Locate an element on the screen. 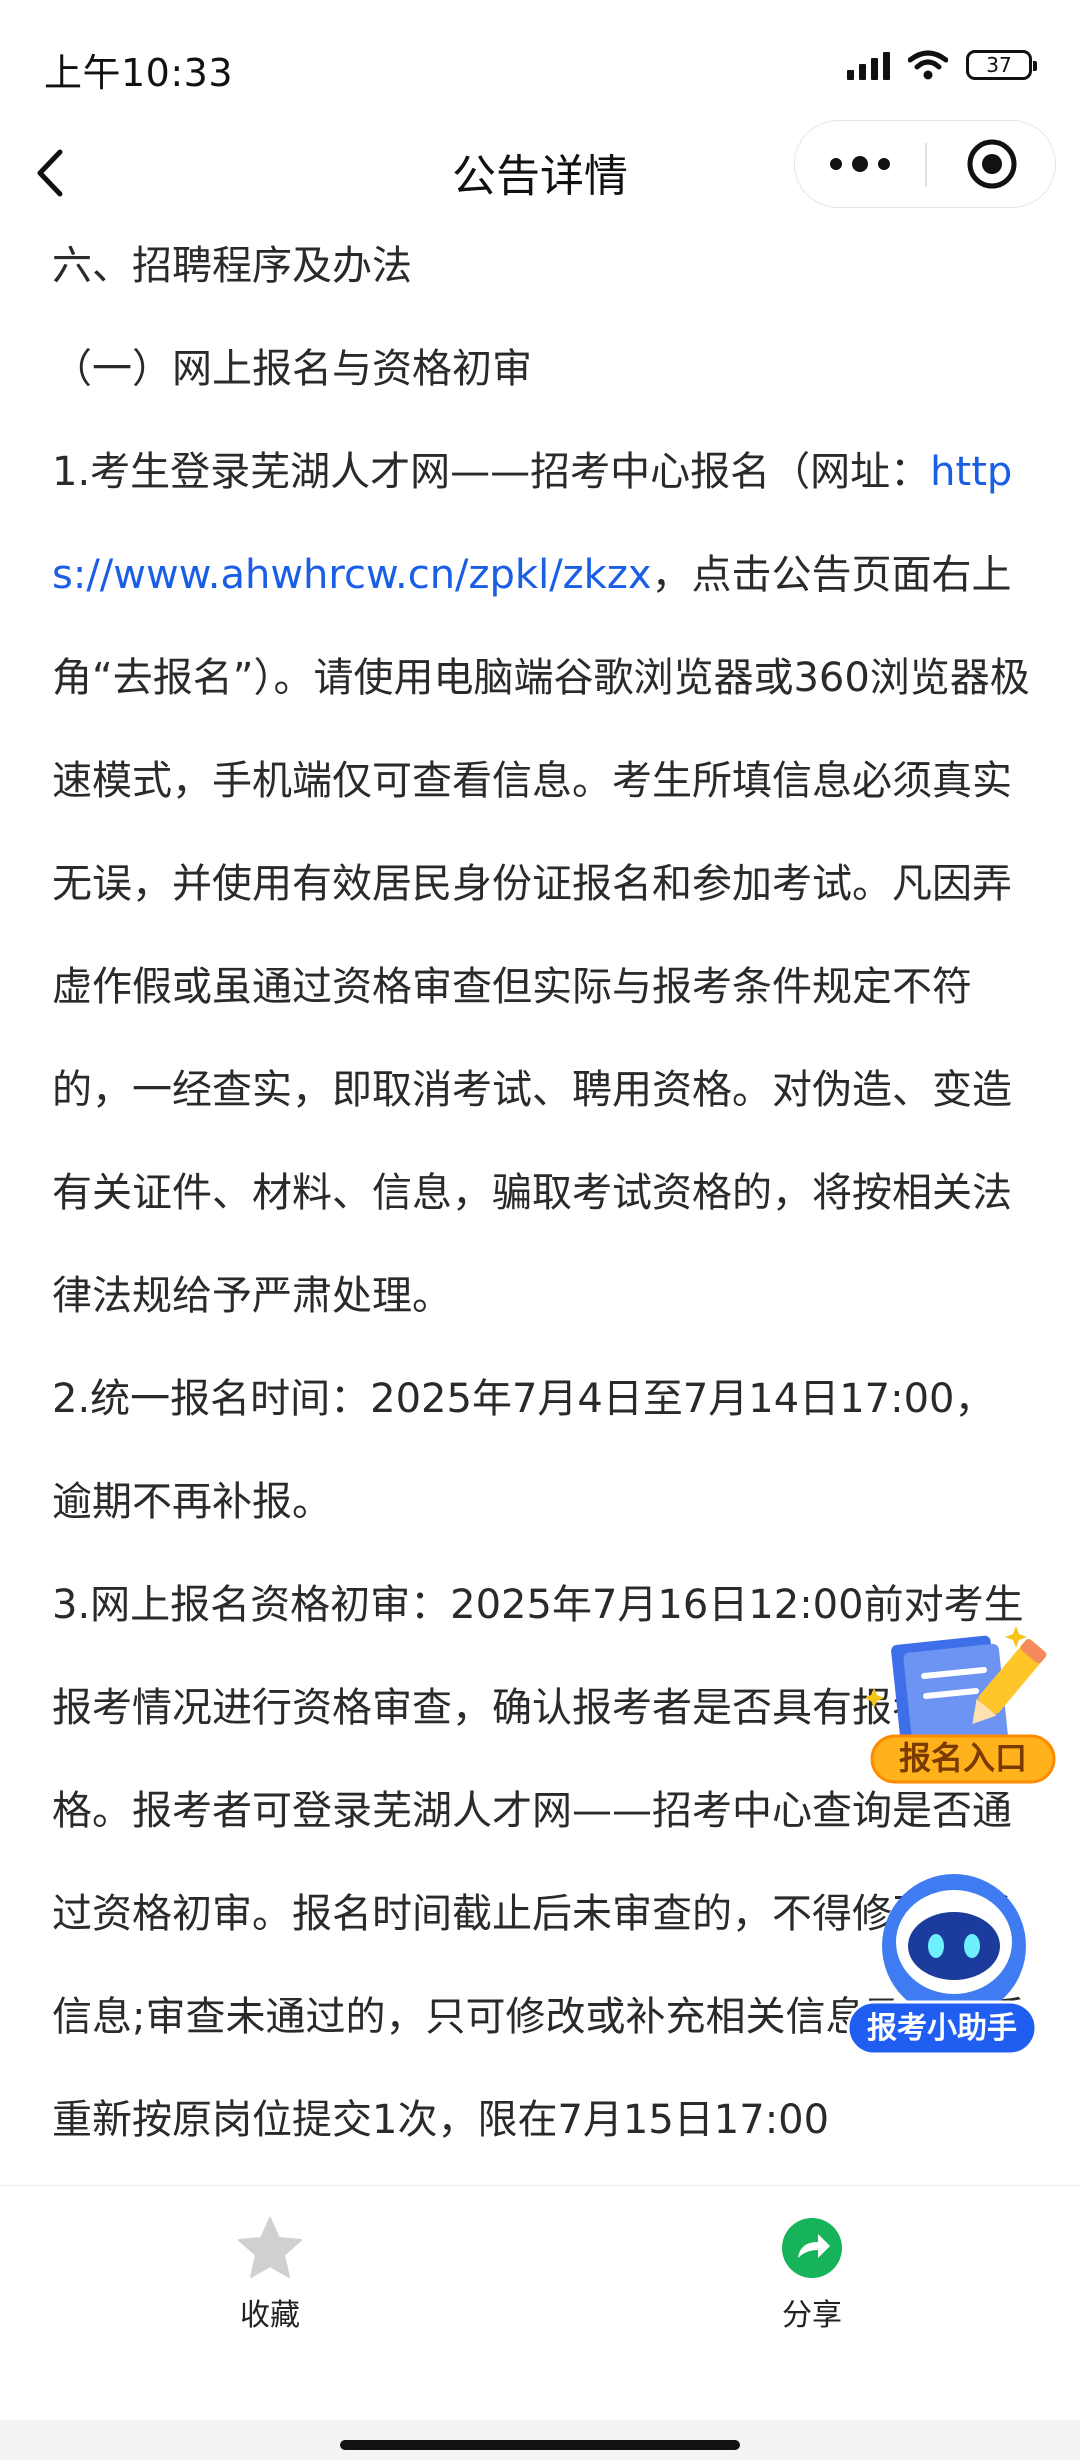  star-icon is located at coordinates (270, 2247).